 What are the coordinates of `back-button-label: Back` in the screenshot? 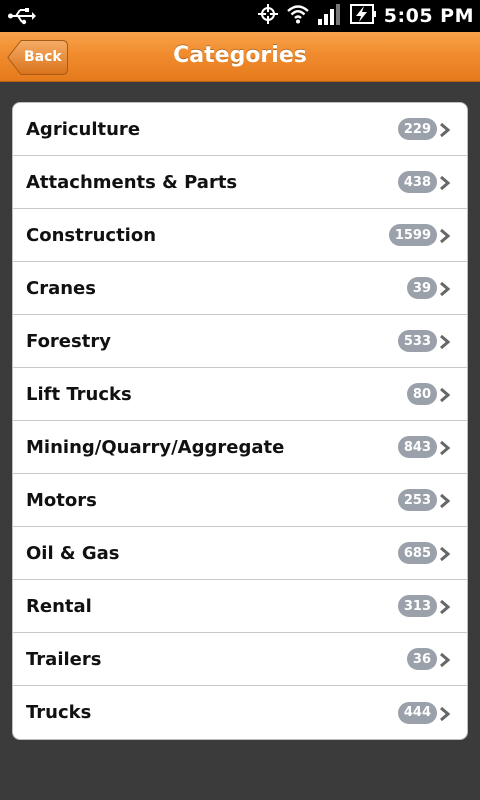 It's located at (43, 57).